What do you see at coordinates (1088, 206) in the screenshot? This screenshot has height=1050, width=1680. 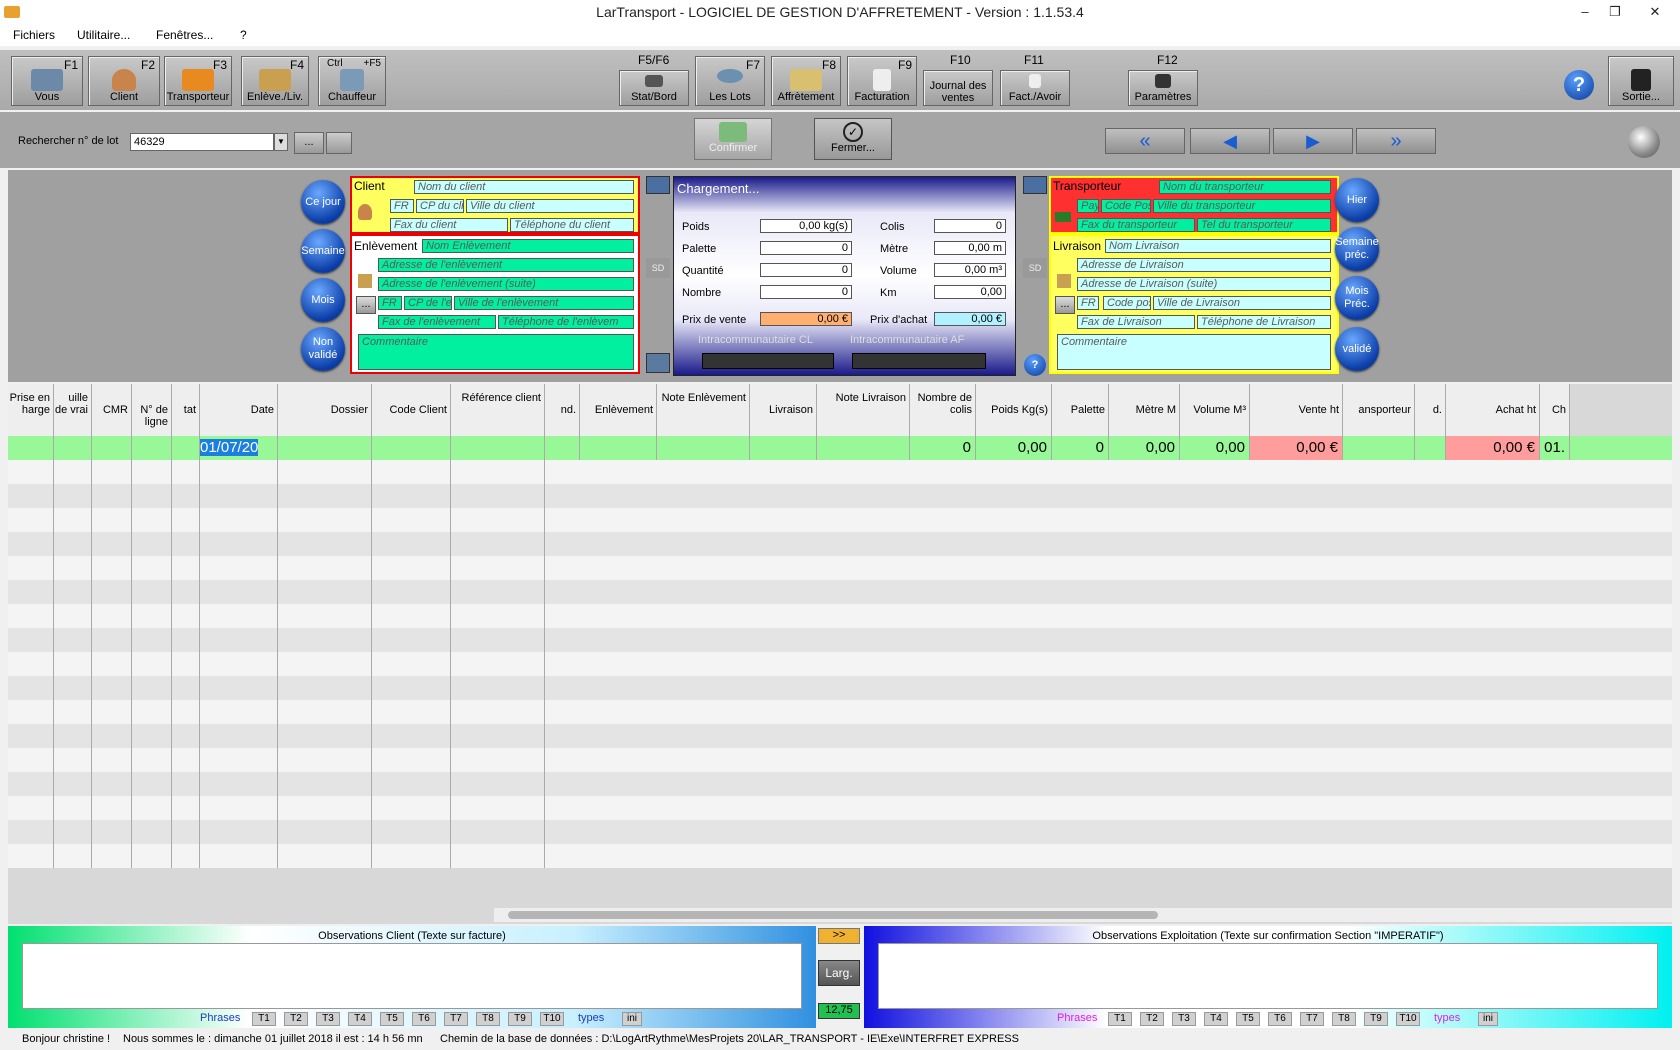 I see `transporteur-country-field: Pay` at bounding box center [1088, 206].